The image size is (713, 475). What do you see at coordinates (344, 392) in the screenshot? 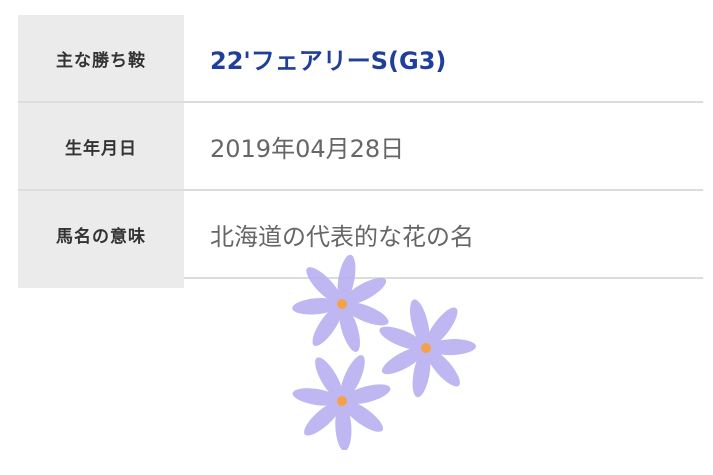
I see `flower-bottom-icon` at bounding box center [344, 392].